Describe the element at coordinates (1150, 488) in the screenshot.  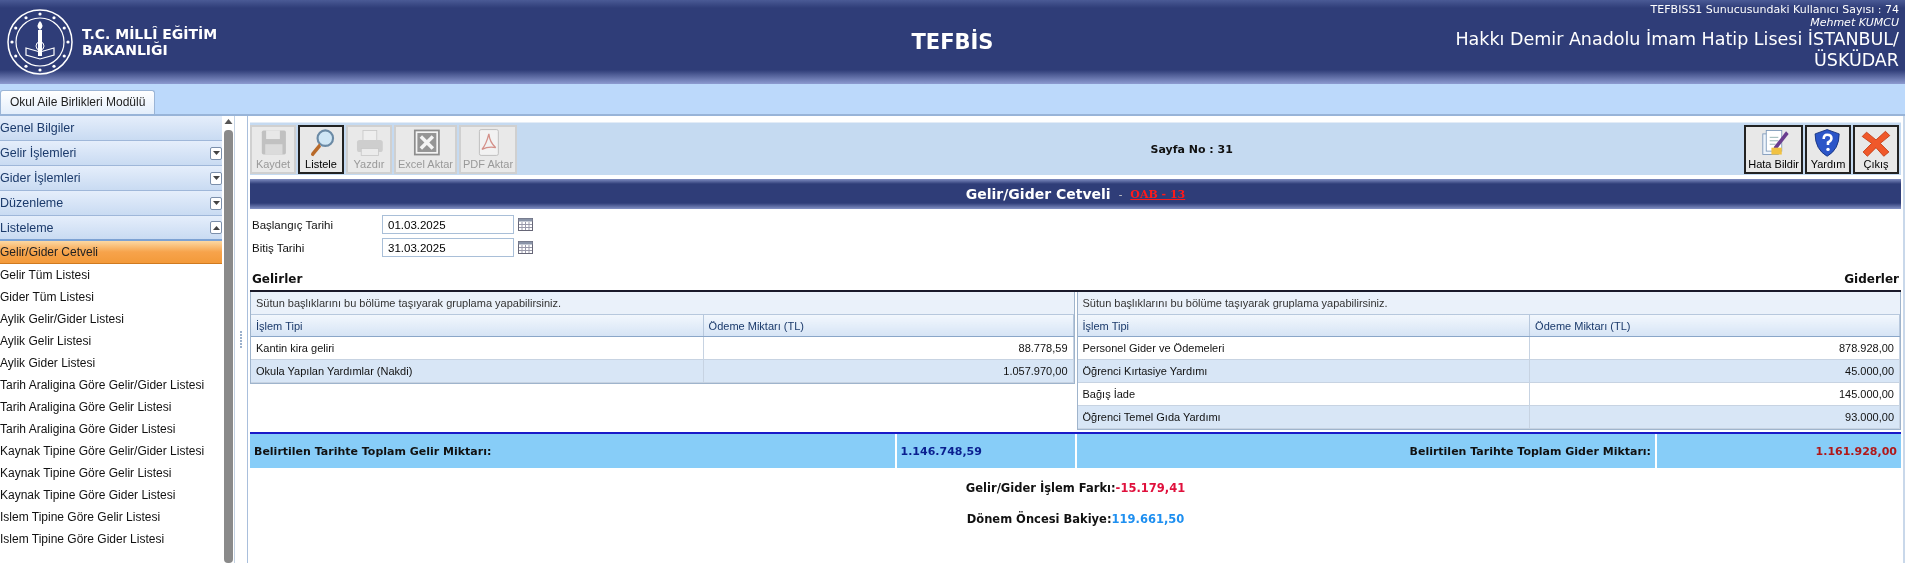
I see `summary-value: -15.179,41` at that location.